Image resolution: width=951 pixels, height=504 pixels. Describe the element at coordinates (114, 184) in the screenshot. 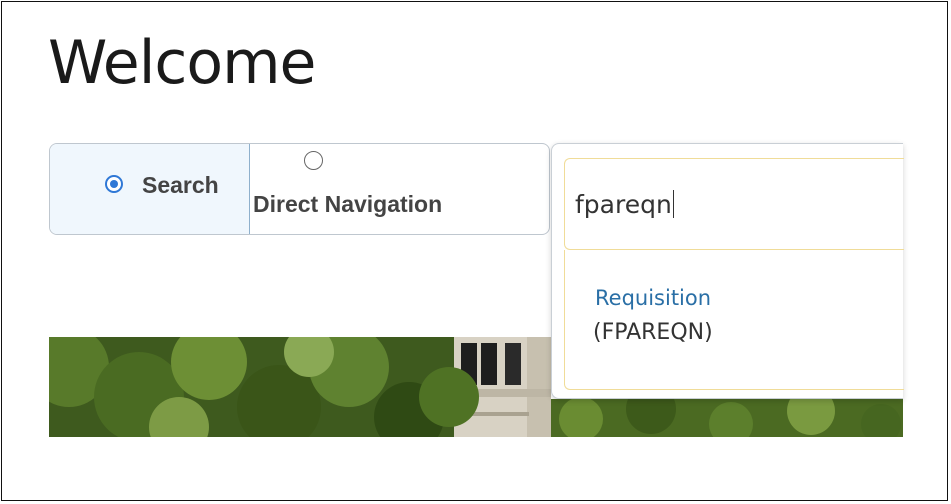

I see `search-radio` at that location.